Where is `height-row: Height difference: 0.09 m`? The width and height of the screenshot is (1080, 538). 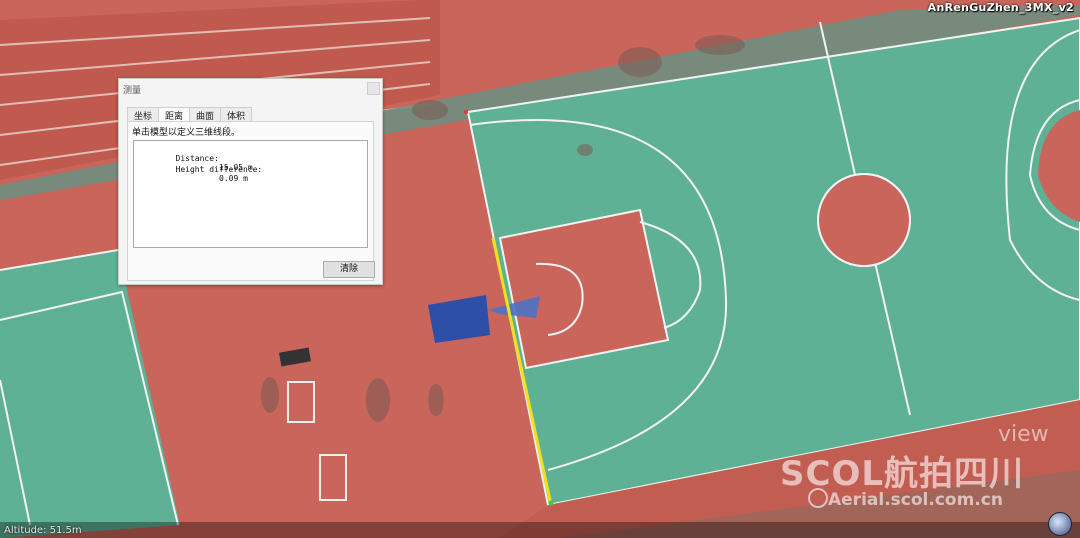
height-row: Height difference: 0.09 m is located at coordinates (200, 174).